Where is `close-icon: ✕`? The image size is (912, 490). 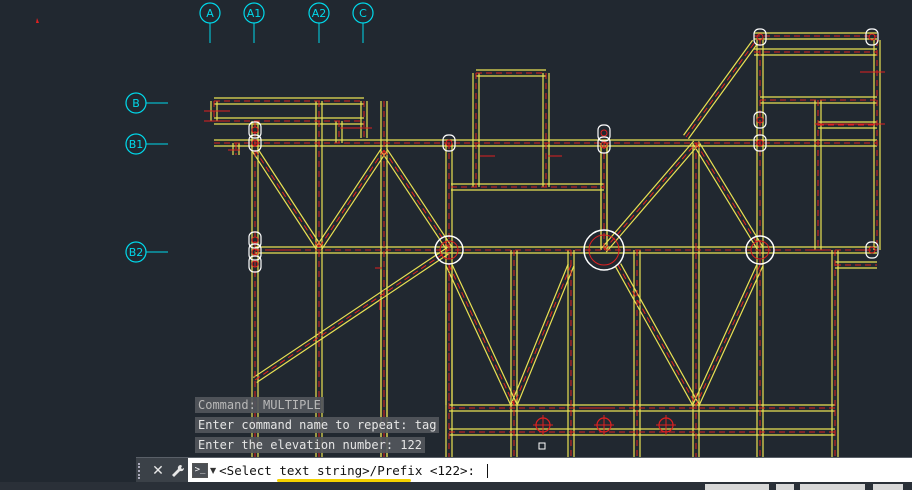 close-icon: ✕ is located at coordinates (158, 471).